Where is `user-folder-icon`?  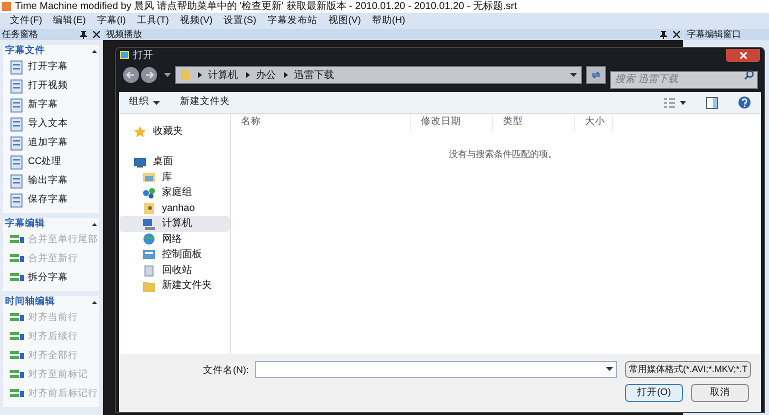 user-folder-icon is located at coordinates (149, 208).